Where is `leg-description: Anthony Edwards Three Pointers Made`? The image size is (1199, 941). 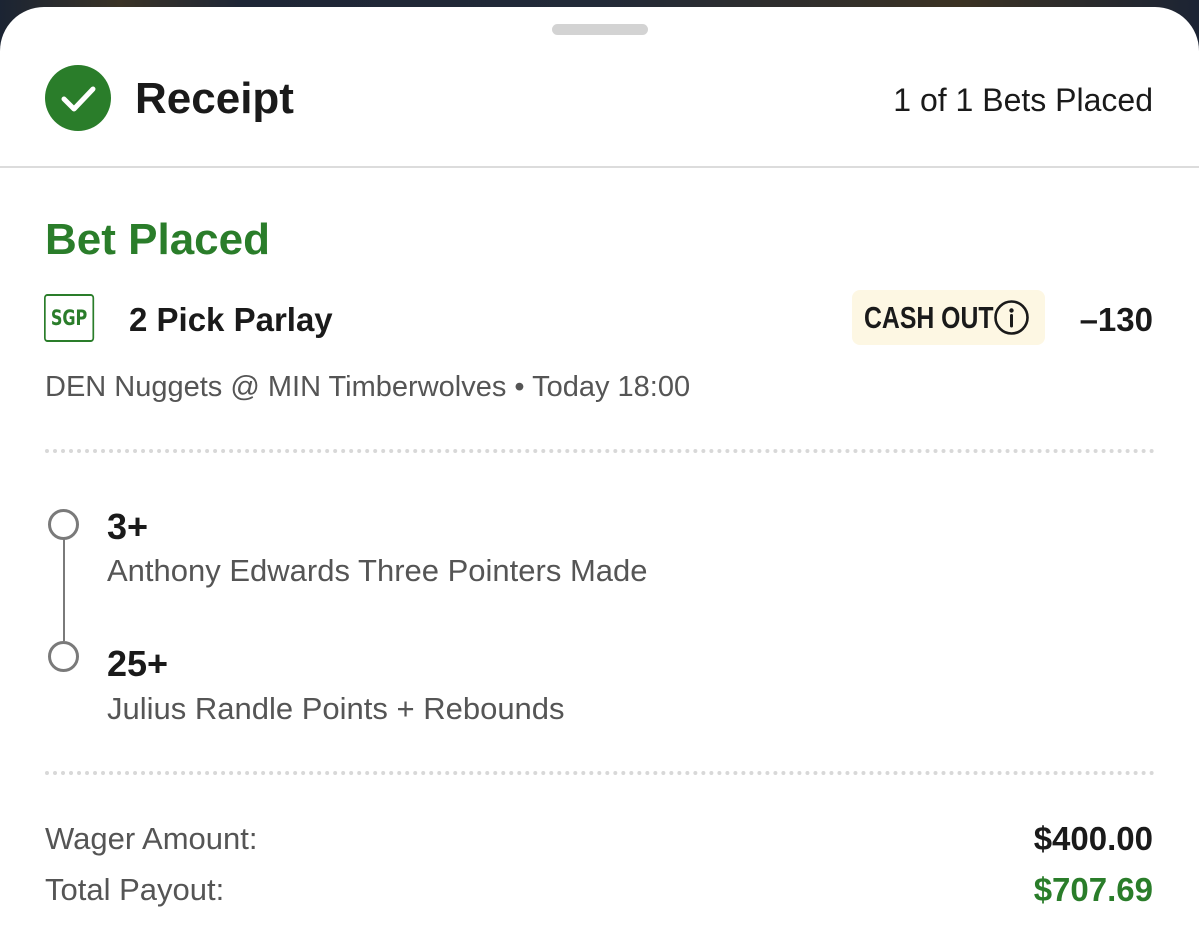
leg-description: Anthony Edwards Three Pointers Made is located at coordinates (377, 570).